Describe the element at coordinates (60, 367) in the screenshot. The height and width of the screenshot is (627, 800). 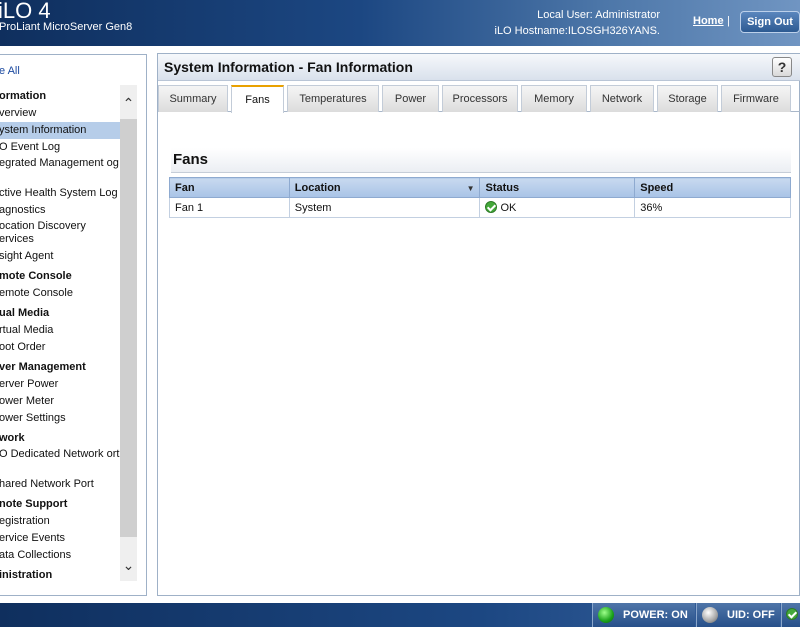
I see `nav-section-power-management: ver Management` at that location.